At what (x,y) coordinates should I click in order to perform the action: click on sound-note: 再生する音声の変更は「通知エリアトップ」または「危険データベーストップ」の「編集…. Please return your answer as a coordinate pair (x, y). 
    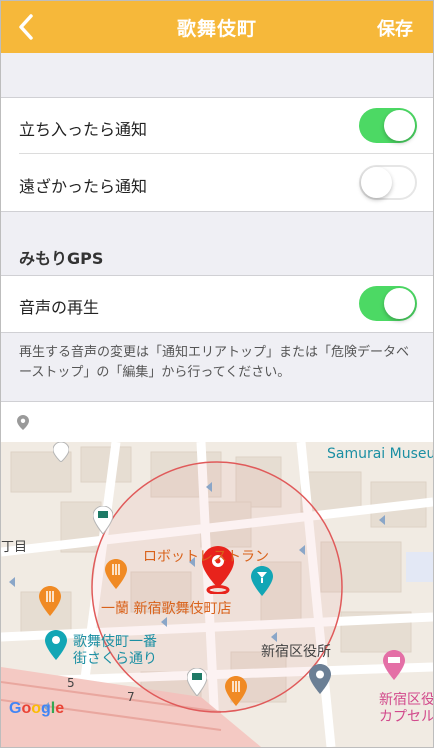
    Looking at the image, I should click on (214, 362).